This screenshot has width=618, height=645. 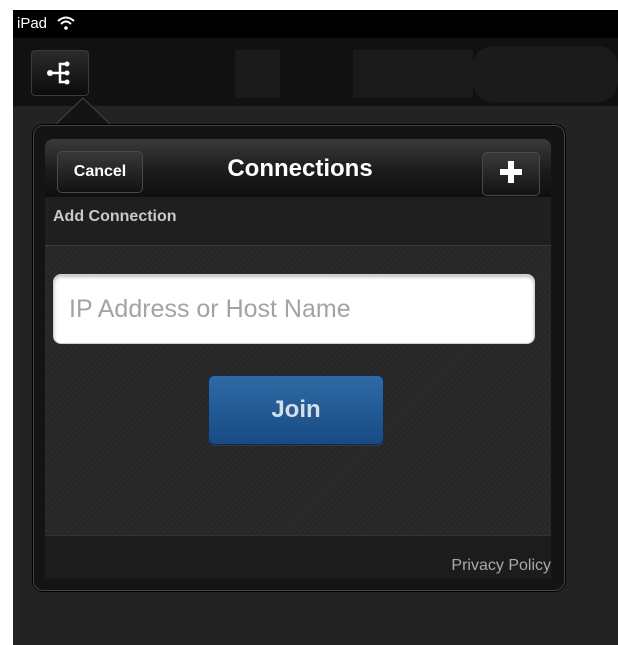 What do you see at coordinates (100, 172) in the screenshot?
I see `cancel-button: Cancel` at bounding box center [100, 172].